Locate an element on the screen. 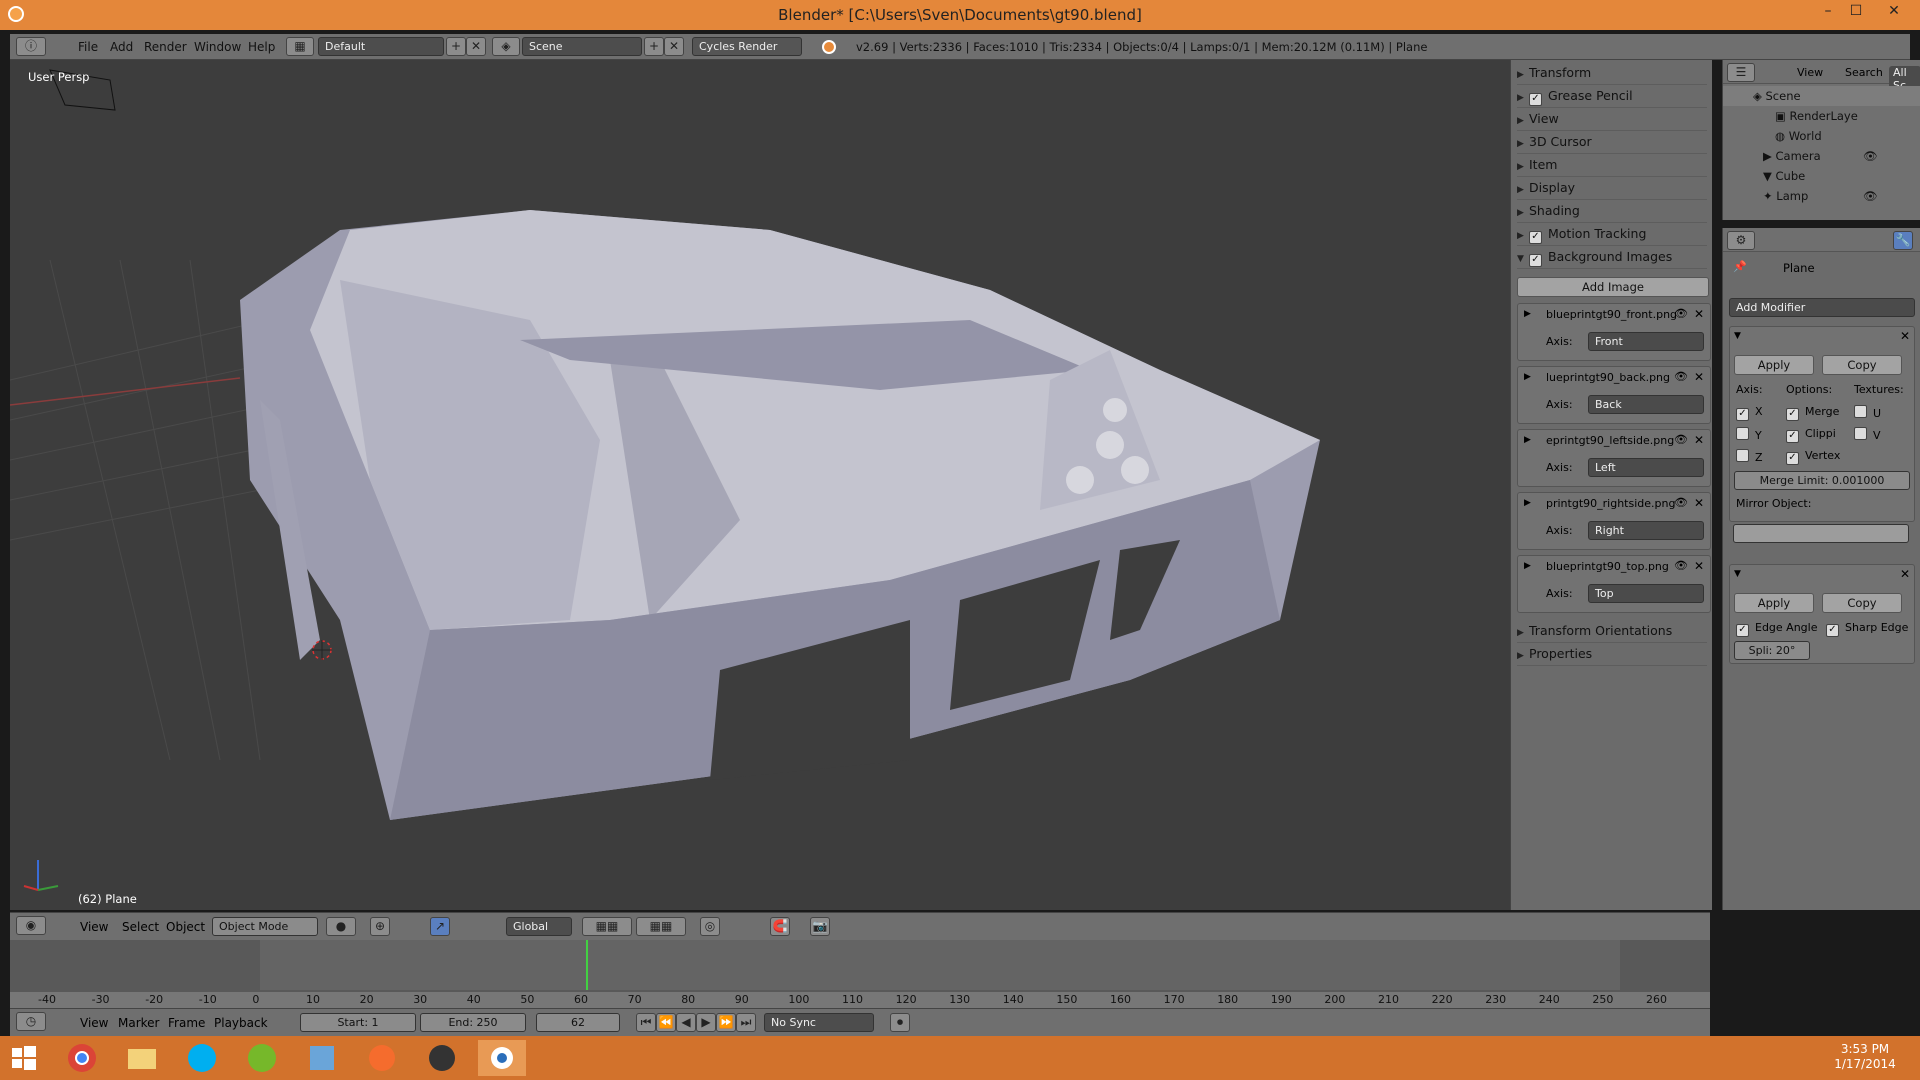 The height and width of the screenshot is (1080, 1920). jump-start-icon: ⏮ is located at coordinates (646, 1022).